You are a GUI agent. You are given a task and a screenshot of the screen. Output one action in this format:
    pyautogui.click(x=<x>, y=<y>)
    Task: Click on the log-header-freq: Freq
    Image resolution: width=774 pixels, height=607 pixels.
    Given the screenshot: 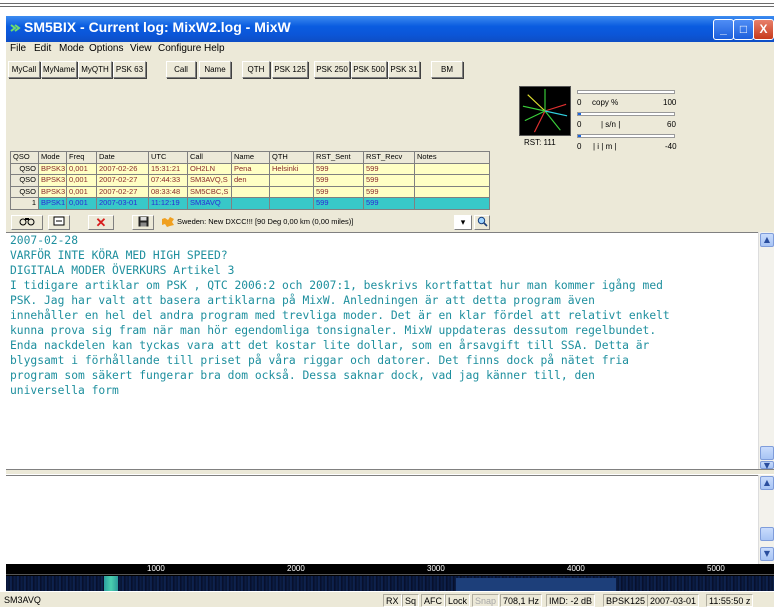 What is the action you would take?
    pyautogui.click(x=81, y=157)
    